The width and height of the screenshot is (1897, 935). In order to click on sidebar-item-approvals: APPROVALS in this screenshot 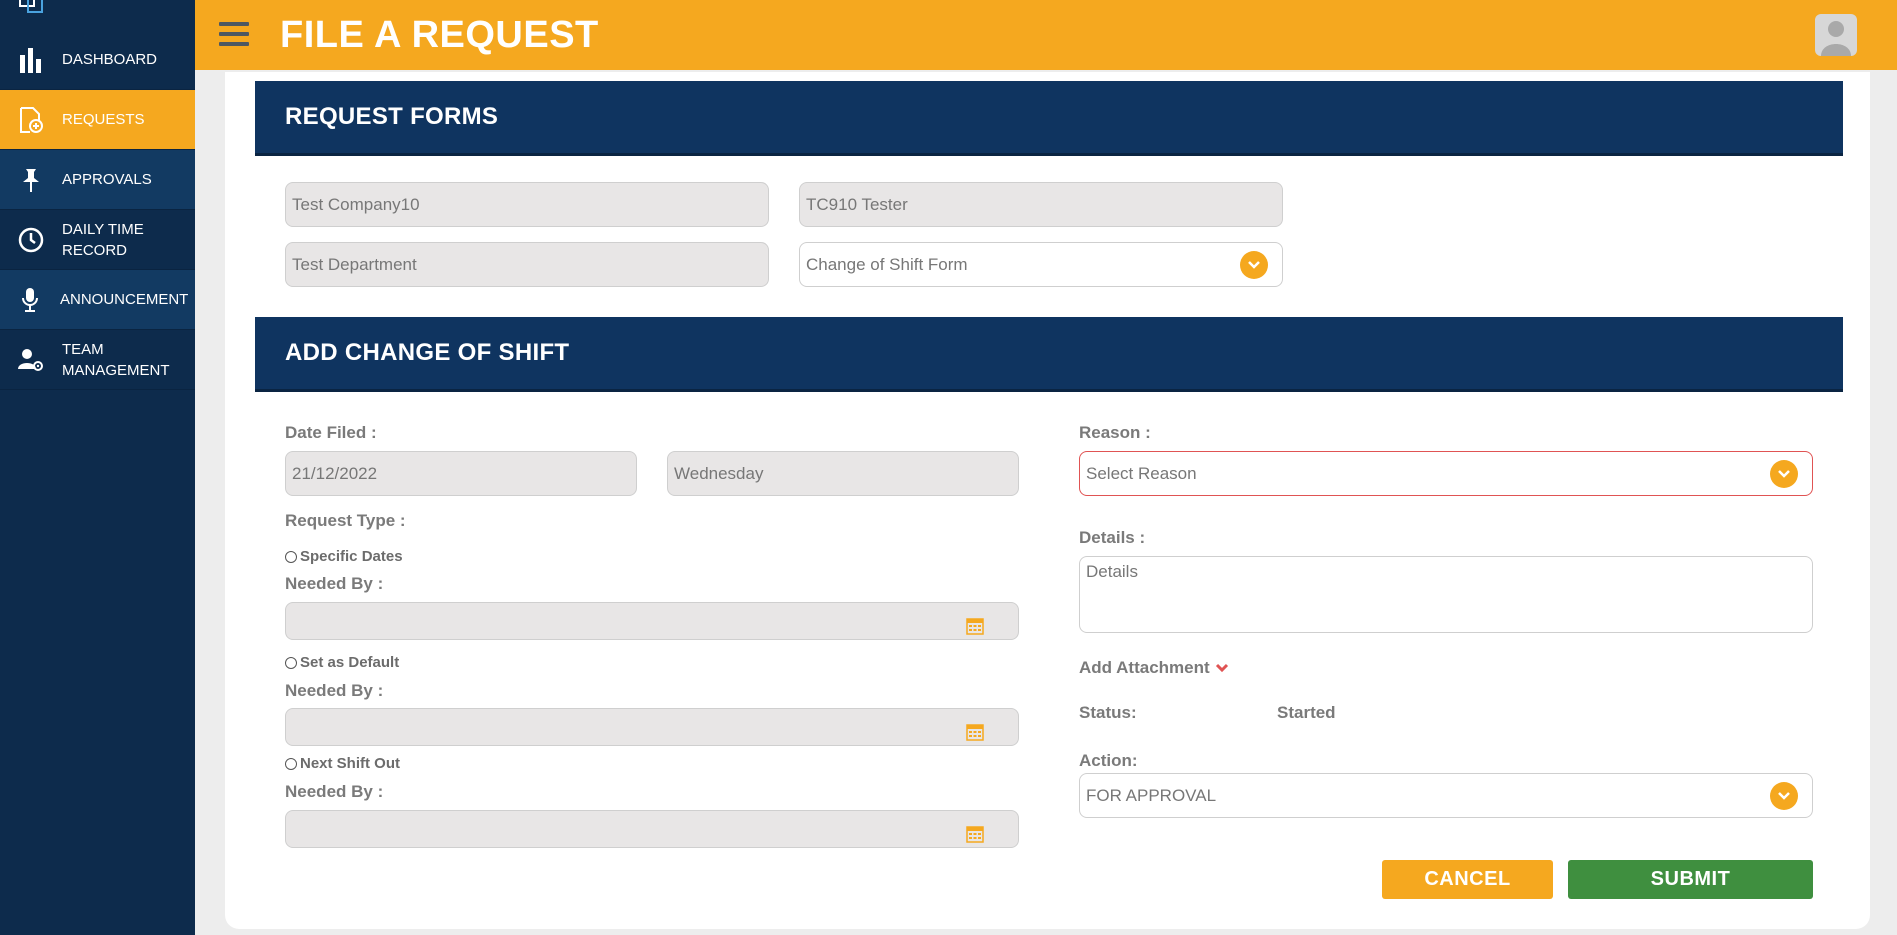, I will do `click(97, 180)`.